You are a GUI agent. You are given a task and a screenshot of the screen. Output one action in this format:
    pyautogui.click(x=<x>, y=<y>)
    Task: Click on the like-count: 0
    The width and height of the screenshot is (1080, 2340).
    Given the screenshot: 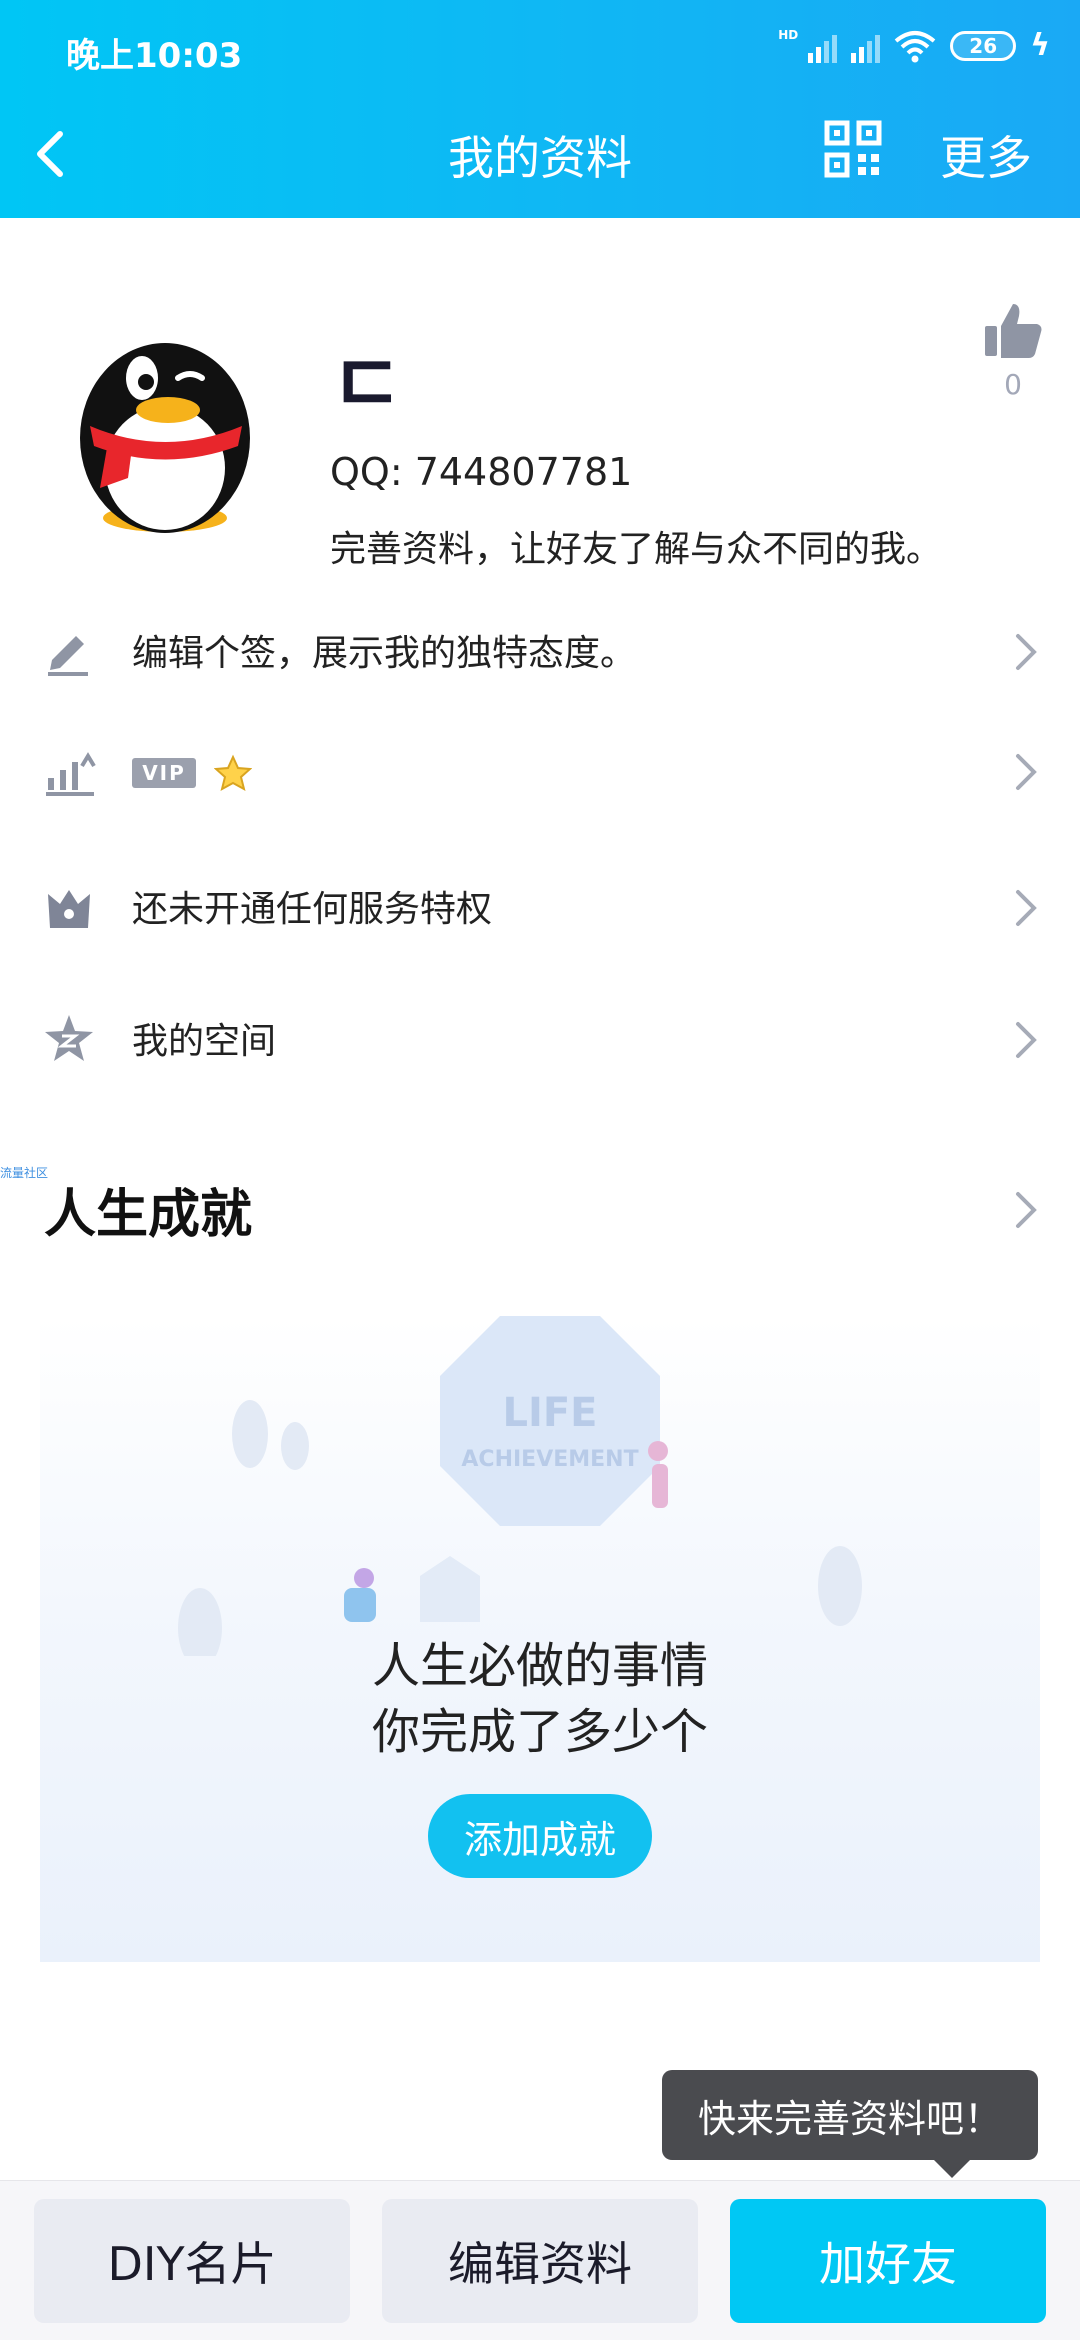 What is the action you would take?
    pyautogui.click(x=1013, y=384)
    